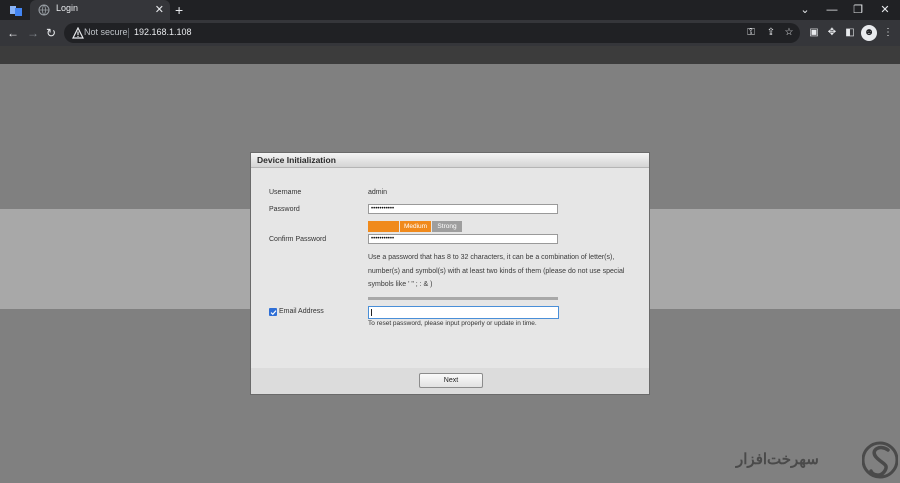  What do you see at coordinates (777, 459) in the screenshot?
I see `watermark-text: ﺳﻬﺮﺧﺖﺍﻓﺰﺍﺭ` at bounding box center [777, 459].